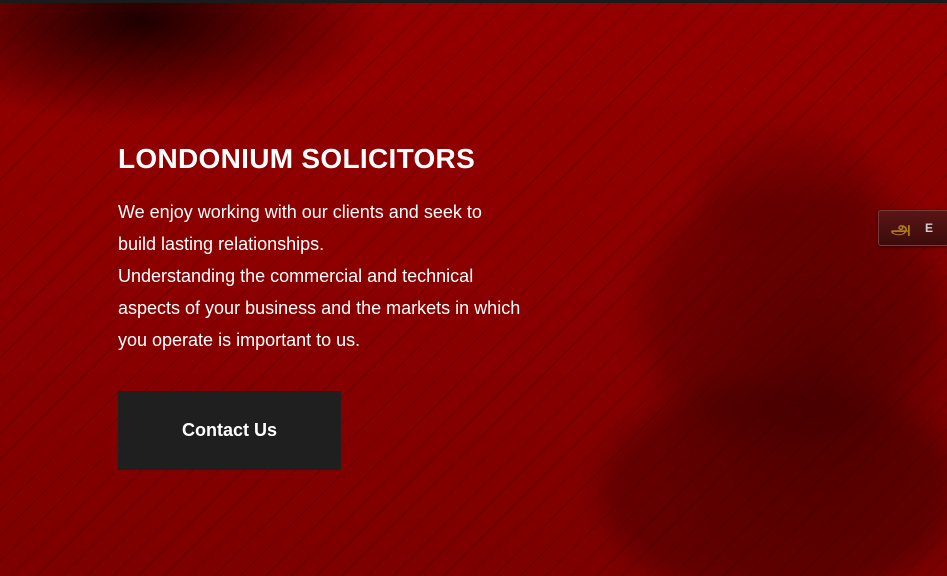  Describe the element at coordinates (297, 158) in the screenshot. I see `hero-title: LONDONIUM SOLICITORS` at that location.